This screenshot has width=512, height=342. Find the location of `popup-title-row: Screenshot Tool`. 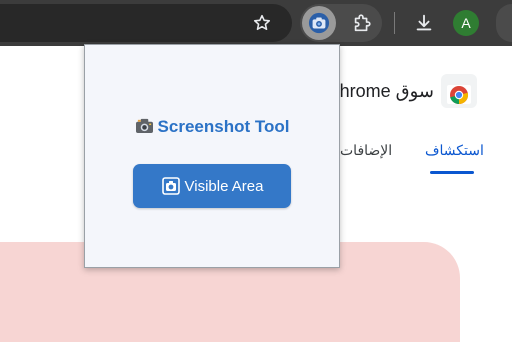

popup-title-row: Screenshot Tool is located at coordinates (212, 127).